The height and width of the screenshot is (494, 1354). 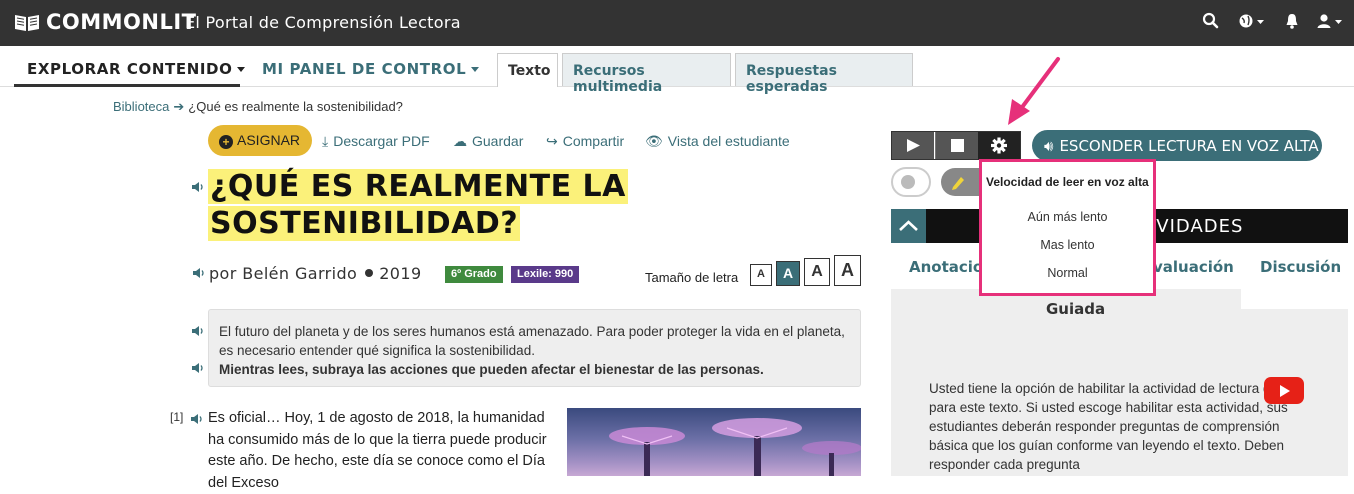 What do you see at coordinates (593, 141) in the screenshot?
I see `share-label: Compartir` at bounding box center [593, 141].